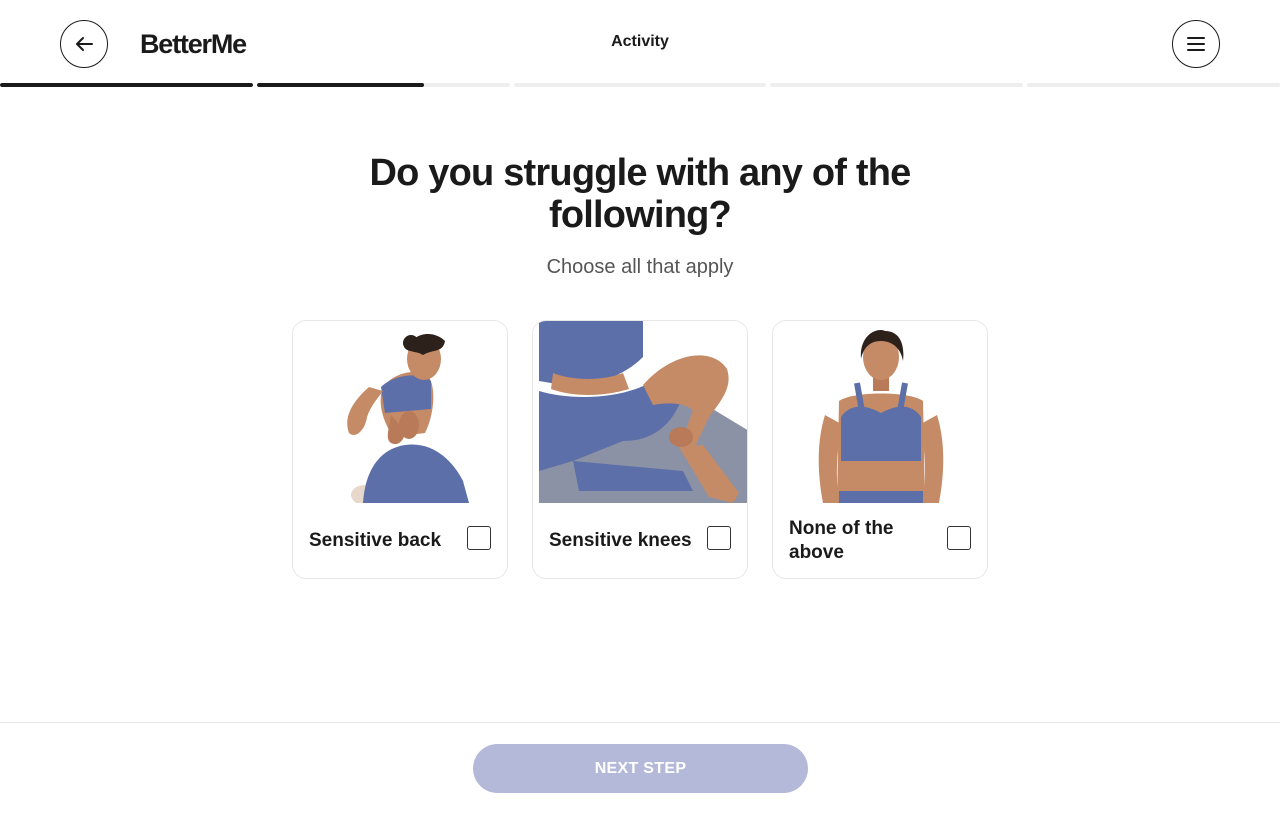 This screenshot has height=813, width=1280. What do you see at coordinates (640, 768) in the screenshot?
I see `next-step-button: NEXT STEP` at bounding box center [640, 768].